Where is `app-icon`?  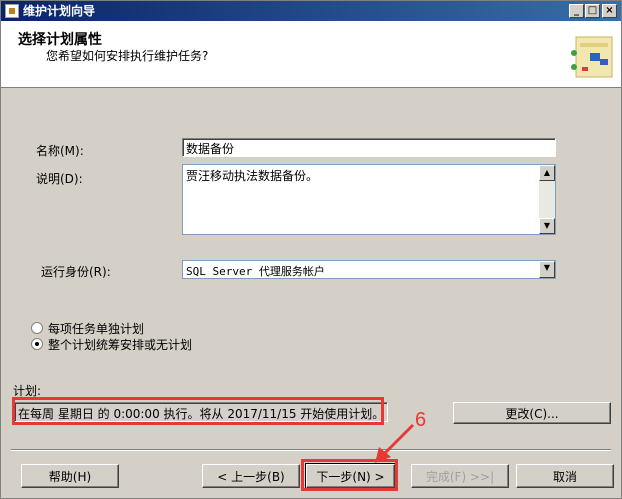 app-icon is located at coordinates (12, 11).